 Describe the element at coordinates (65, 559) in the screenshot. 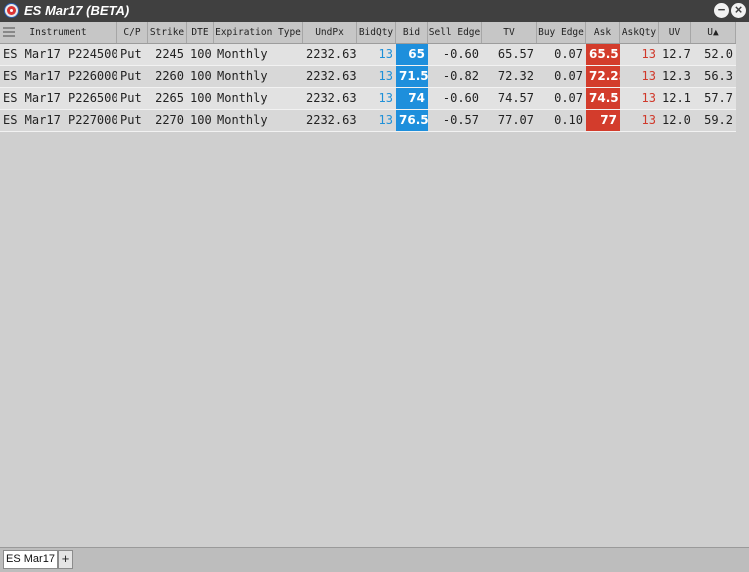

I see `add-tab-button: +` at that location.